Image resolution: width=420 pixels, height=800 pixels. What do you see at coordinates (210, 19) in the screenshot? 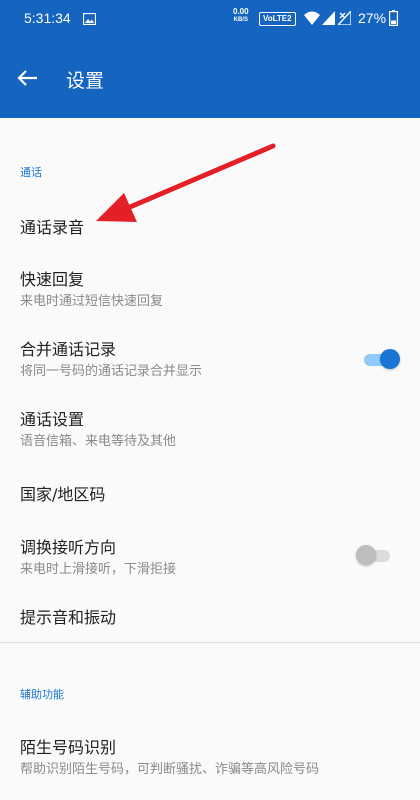
I see `status-bar: 5:31:34 0.00 KB/S VoLTE2 27%` at bounding box center [210, 19].